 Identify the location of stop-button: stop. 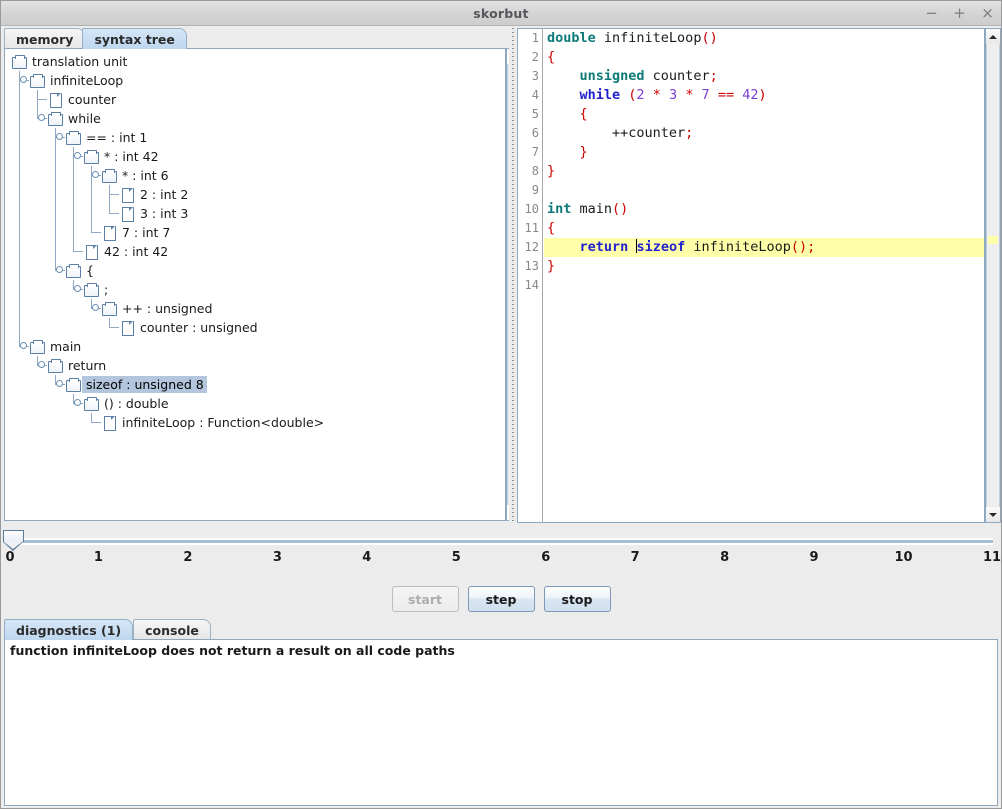
(577, 599).